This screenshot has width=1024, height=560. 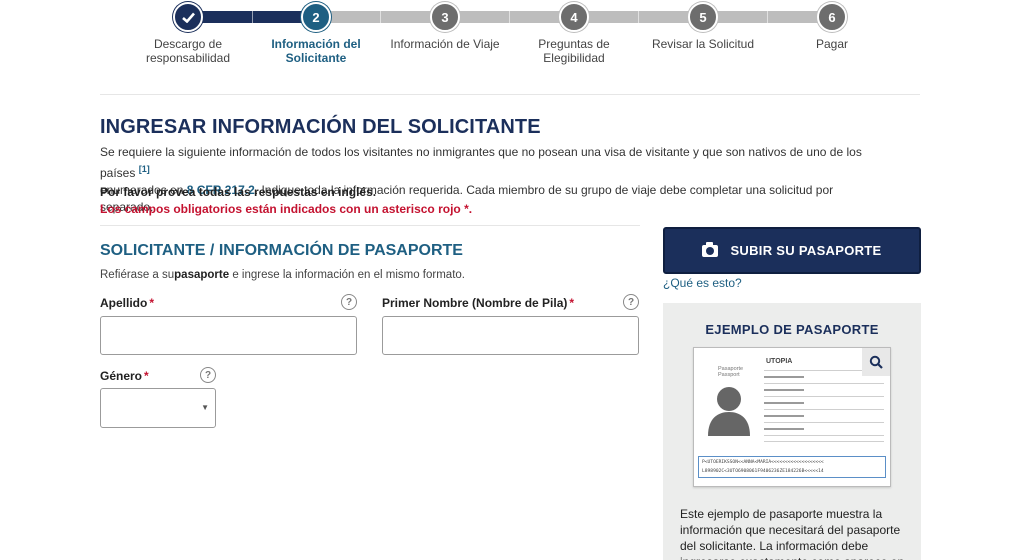 I want to click on step-travel-info: 3 Información de Viaje, so click(x=445, y=25).